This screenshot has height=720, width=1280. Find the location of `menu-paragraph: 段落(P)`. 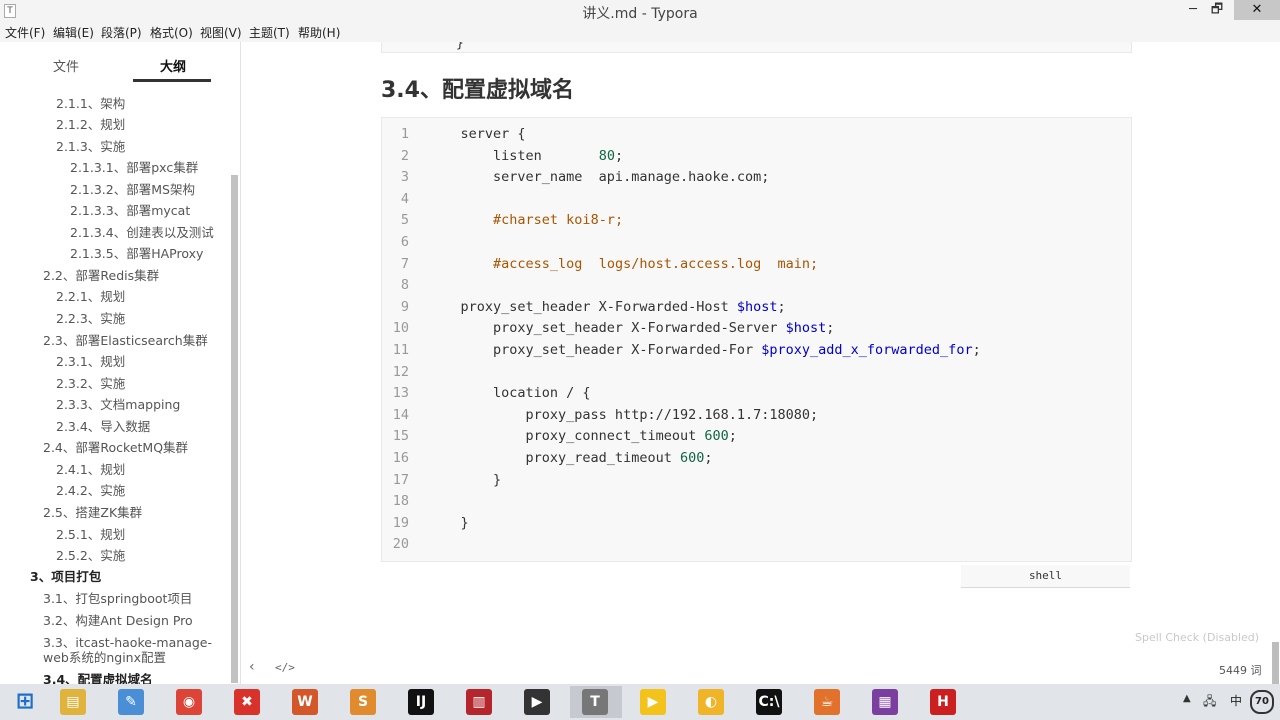

menu-paragraph: 段落(P) is located at coordinates (121, 32).